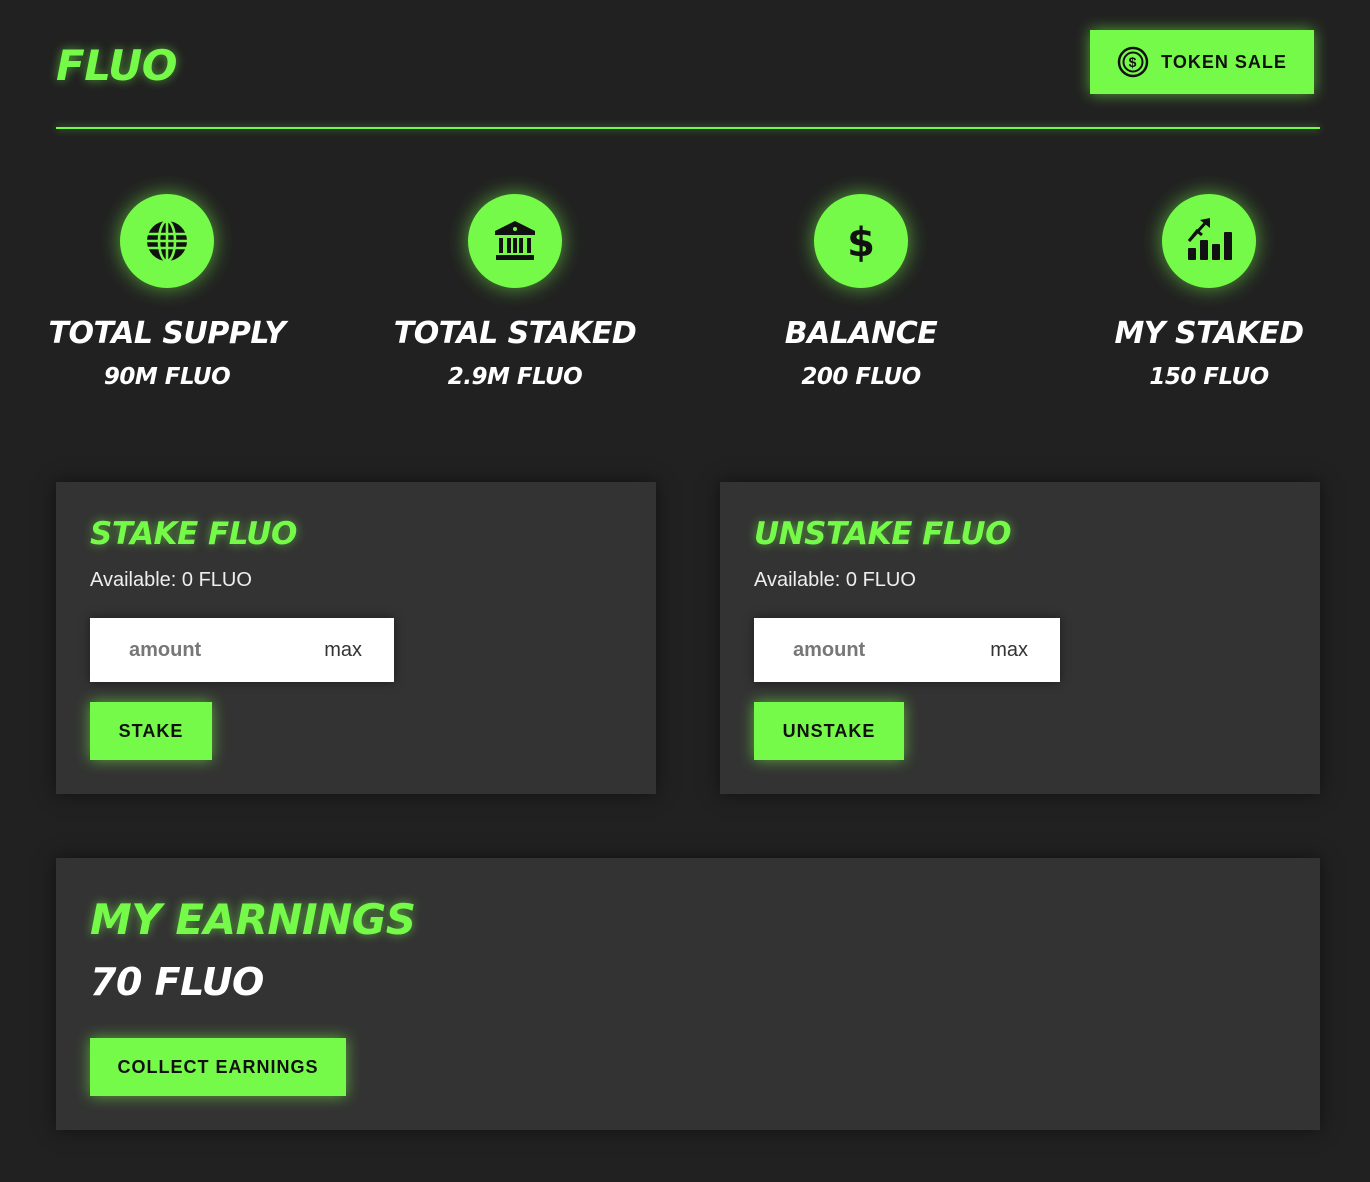 This screenshot has height=1182, width=1370. Describe the element at coordinates (688, 128) in the screenshot. I see `header-divider` at that location.